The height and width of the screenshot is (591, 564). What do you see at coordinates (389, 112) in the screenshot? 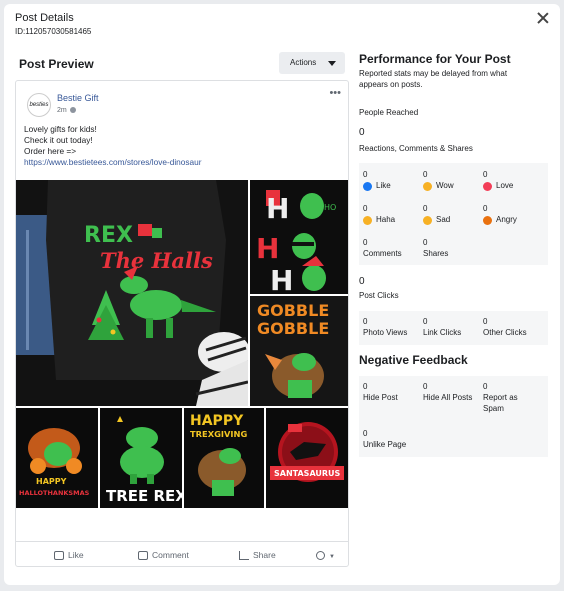
I see `people-reached-label: People Reached` at bounding box center [389, 112].